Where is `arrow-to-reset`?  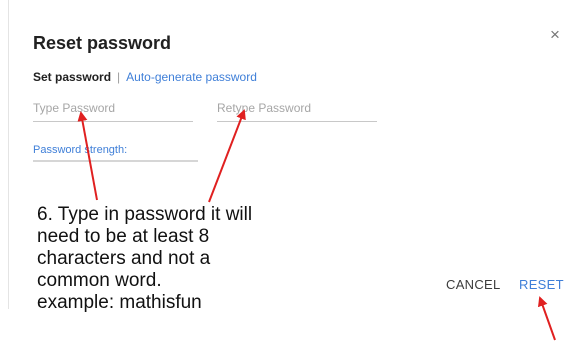
arrow-to-reset is located at coordinates (546, 318).